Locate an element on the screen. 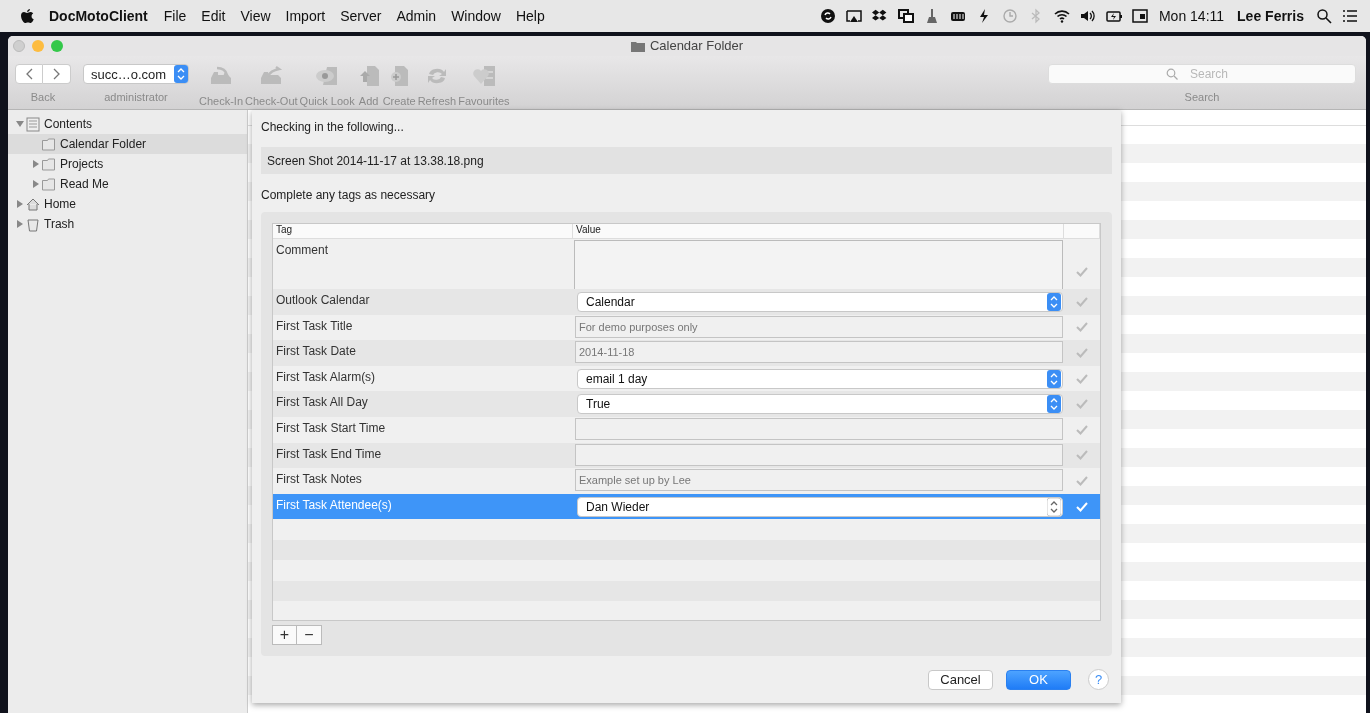  tree-item: Calendar Folder is located at coordinates (127, 144).